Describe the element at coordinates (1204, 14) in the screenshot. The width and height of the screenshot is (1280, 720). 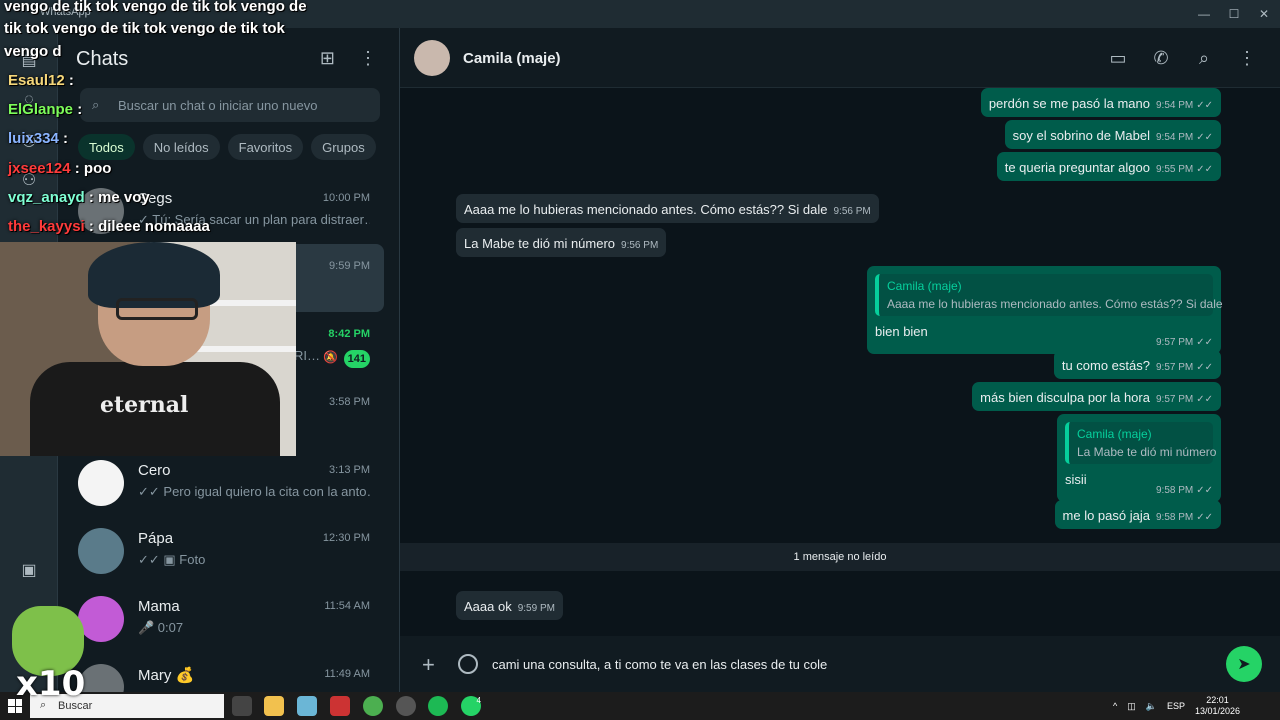
I see `minimize-button: —` at that location.